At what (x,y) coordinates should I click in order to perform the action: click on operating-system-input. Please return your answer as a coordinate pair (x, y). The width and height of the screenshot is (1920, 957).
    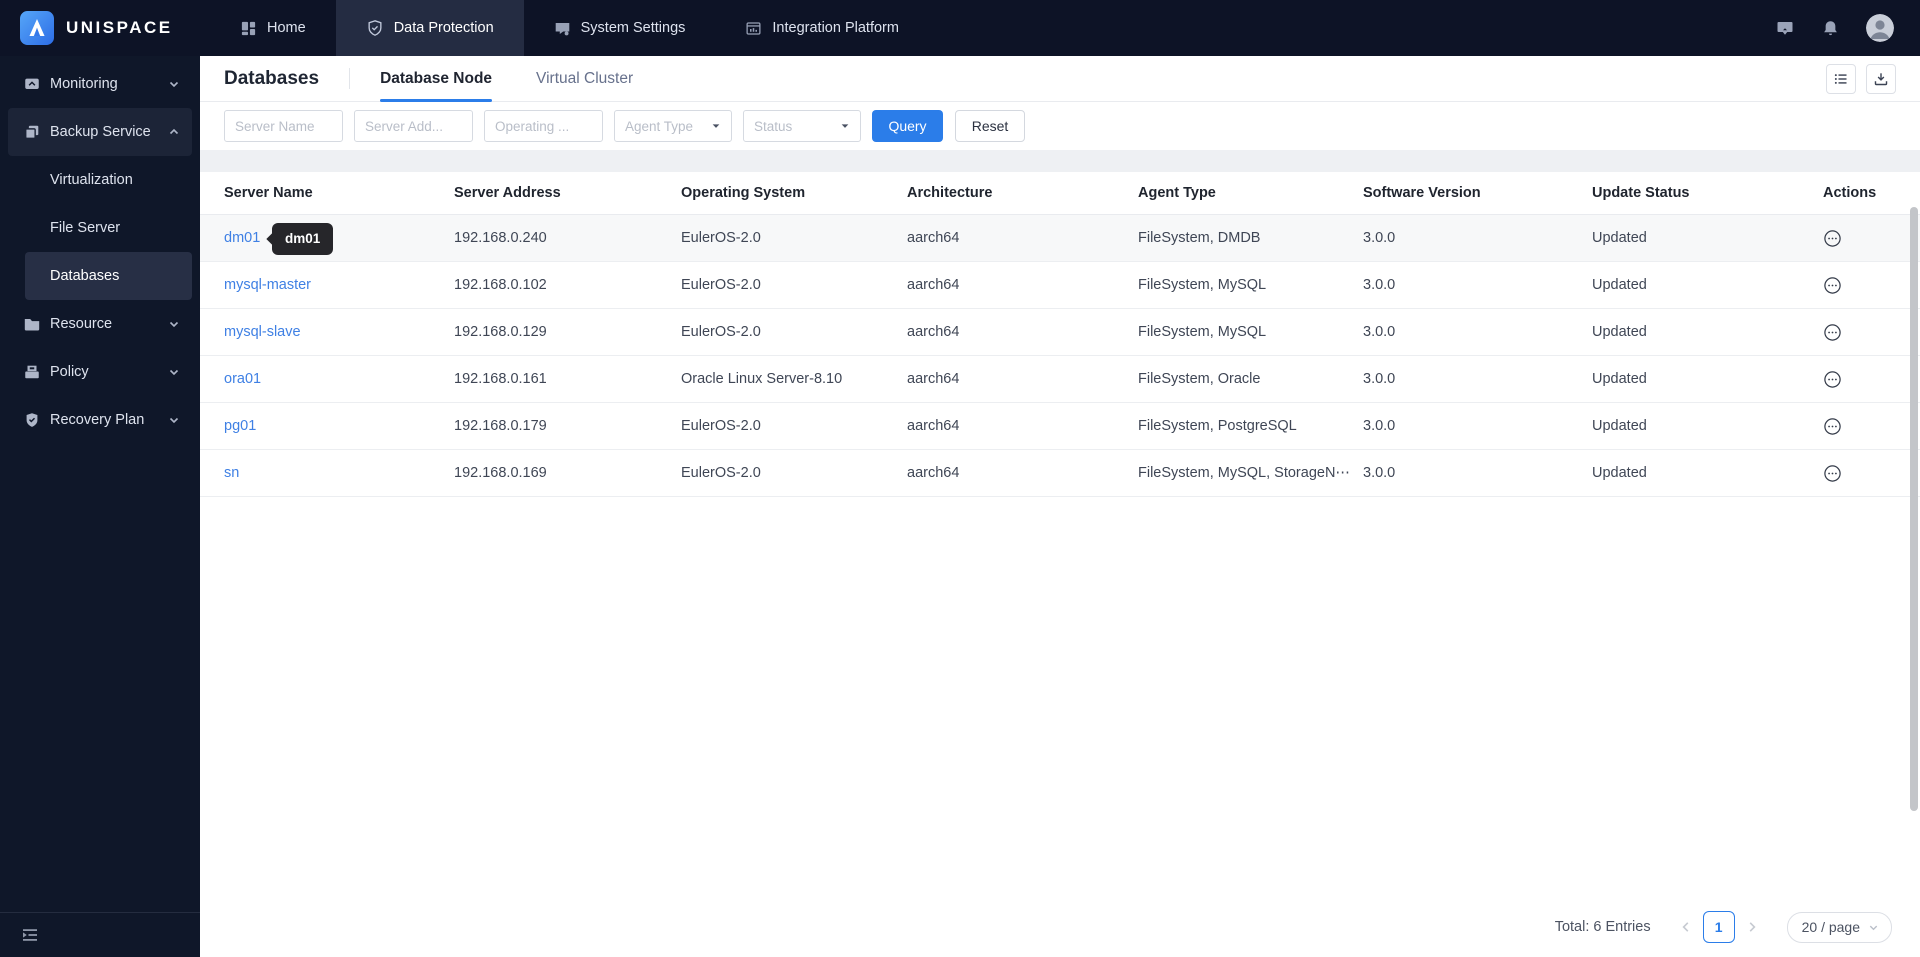
    Looking at the image, I should click on (543, 126).